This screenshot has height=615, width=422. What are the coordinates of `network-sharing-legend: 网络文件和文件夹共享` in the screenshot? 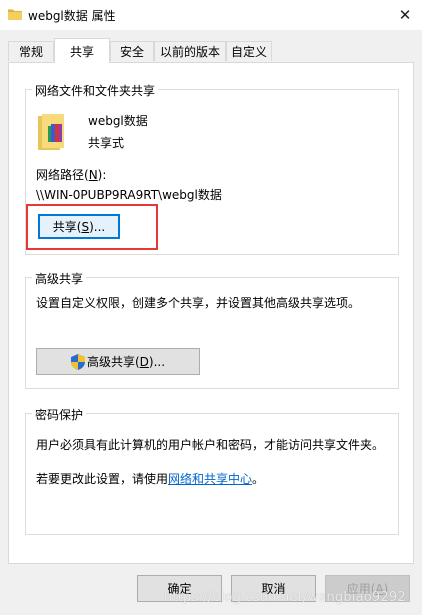 It's located at (95, 90).